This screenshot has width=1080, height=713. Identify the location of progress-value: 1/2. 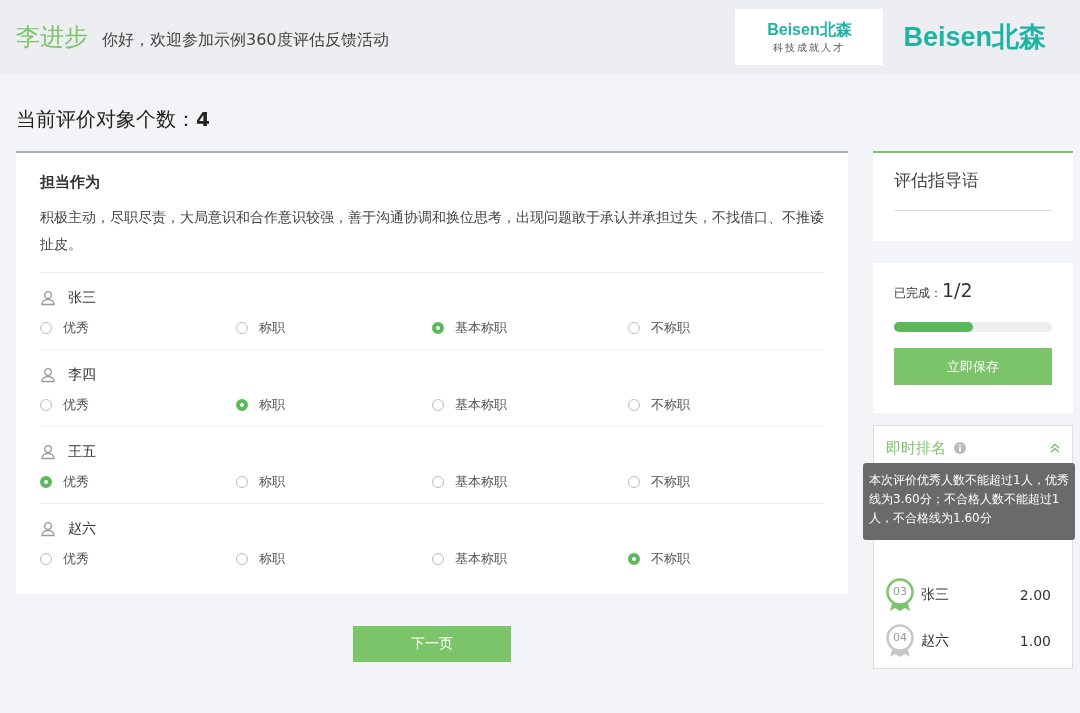
(957, 290).